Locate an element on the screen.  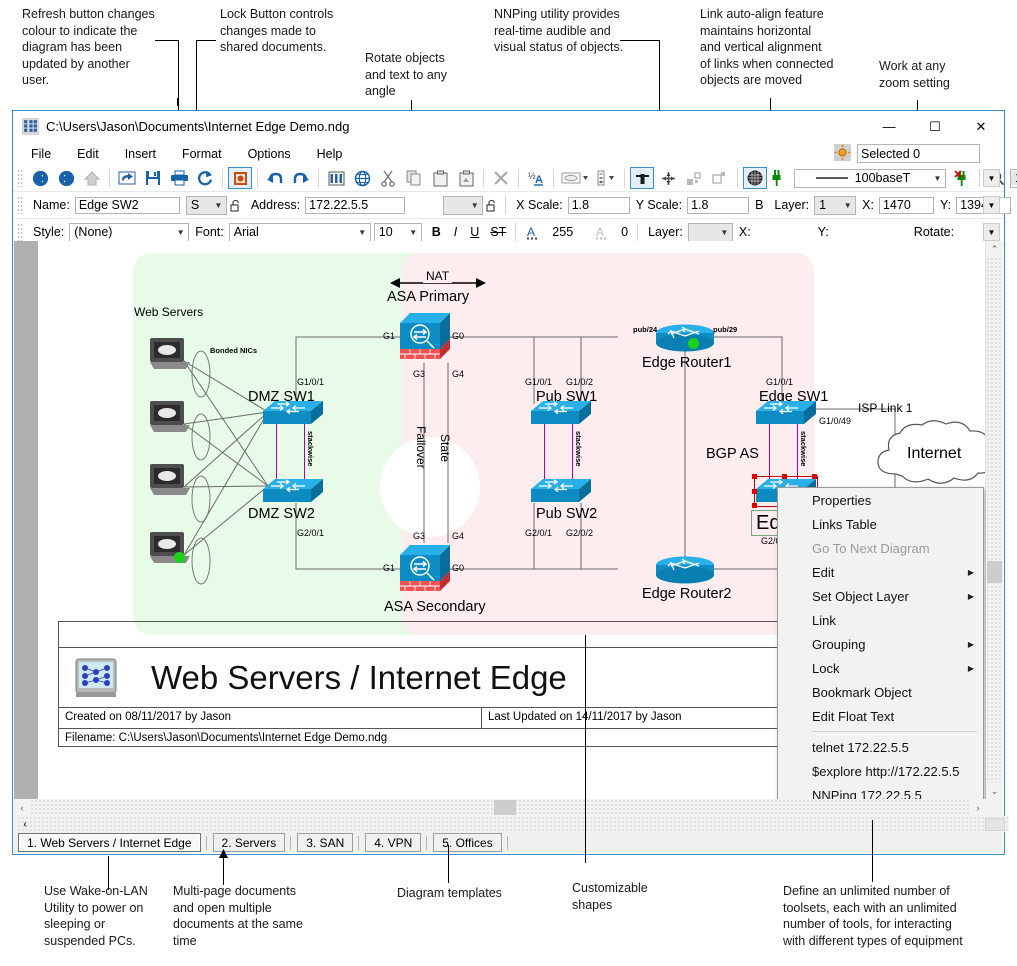
selection-handle-tc is located at coordinates (784, 476).